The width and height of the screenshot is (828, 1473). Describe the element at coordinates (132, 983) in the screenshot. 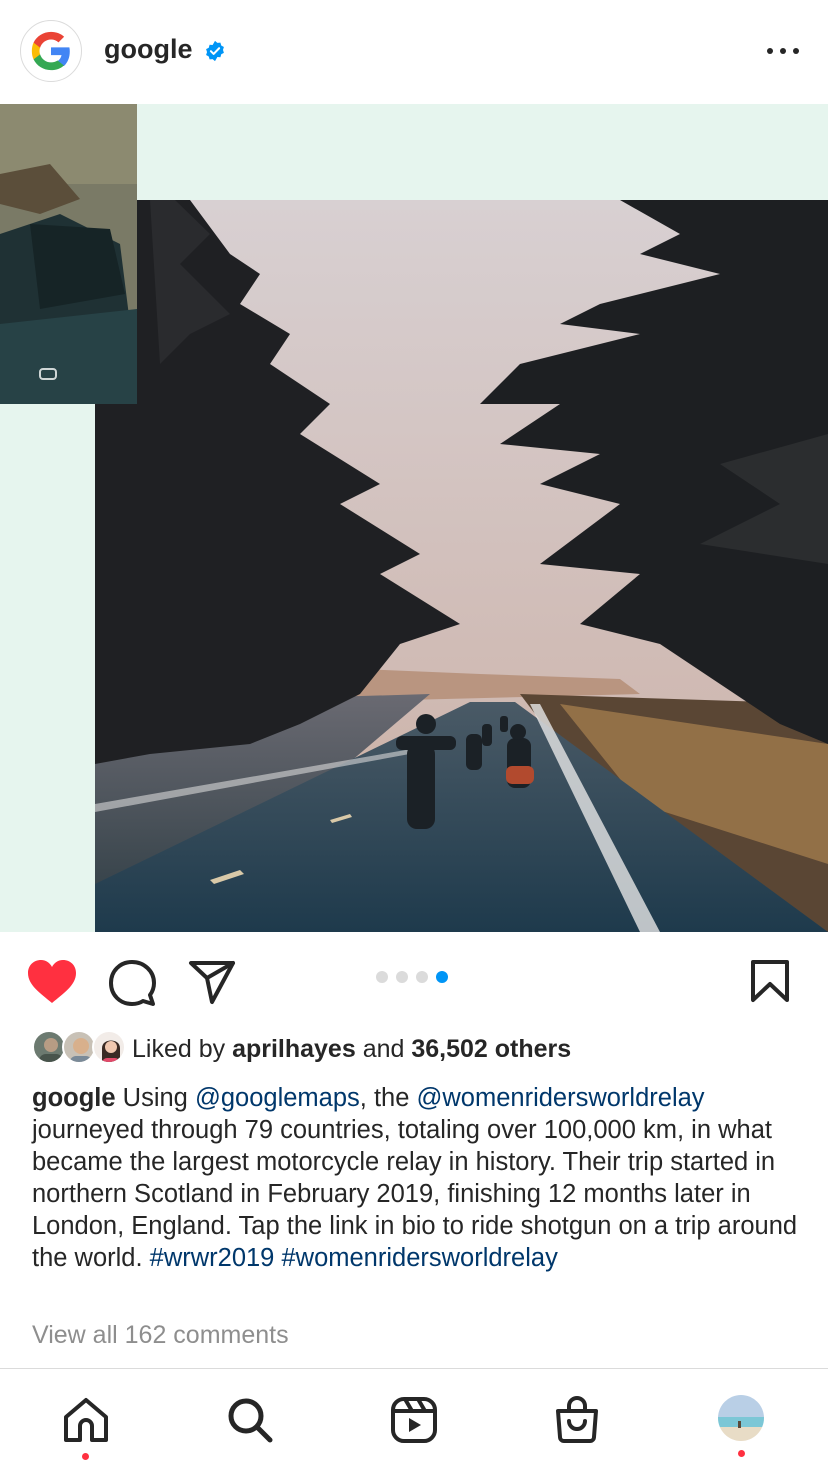

I see `comment-icon` at that location.